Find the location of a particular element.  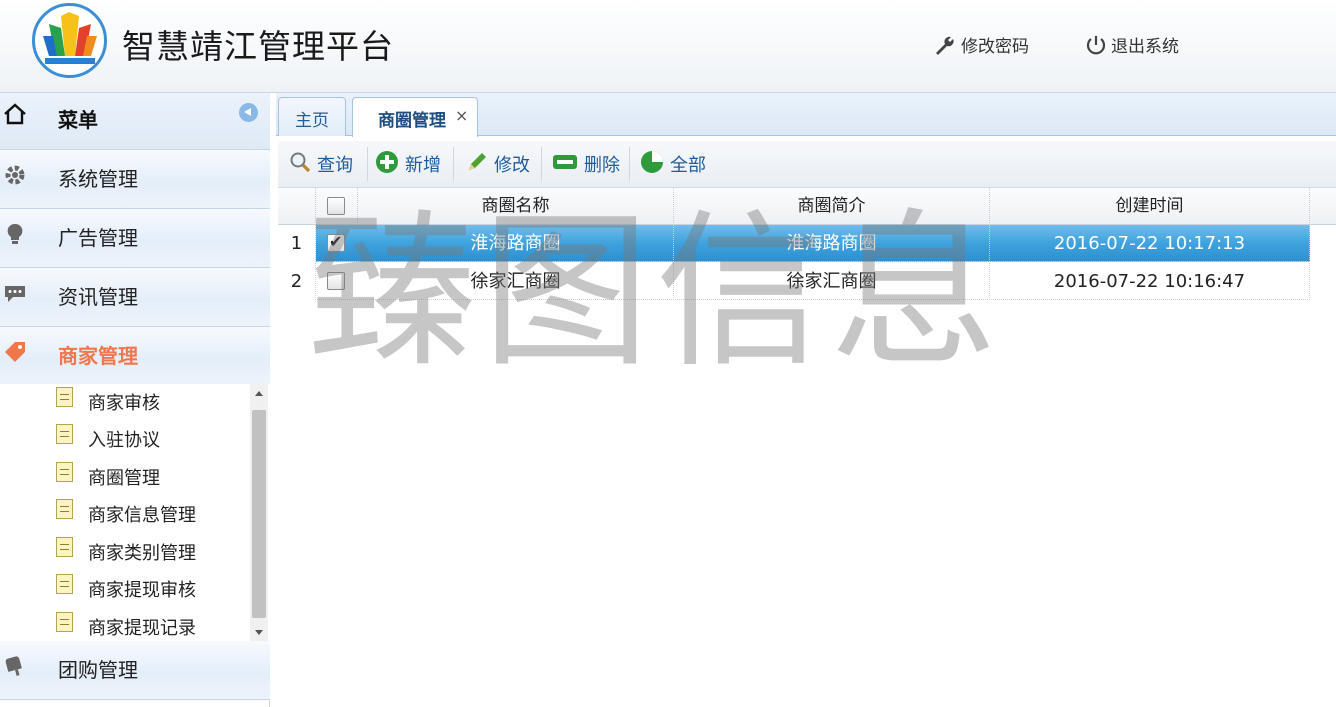

cell-intro: 淮海路商圈 is located at coordinates (832, 243).